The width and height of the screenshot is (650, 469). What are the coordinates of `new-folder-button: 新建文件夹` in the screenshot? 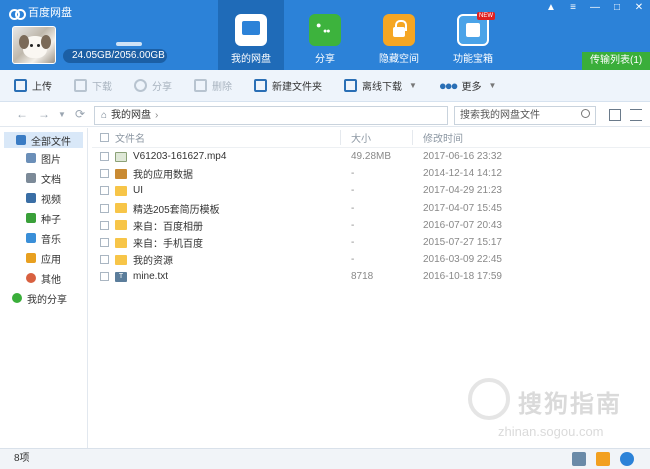 It's located at (288, 85).